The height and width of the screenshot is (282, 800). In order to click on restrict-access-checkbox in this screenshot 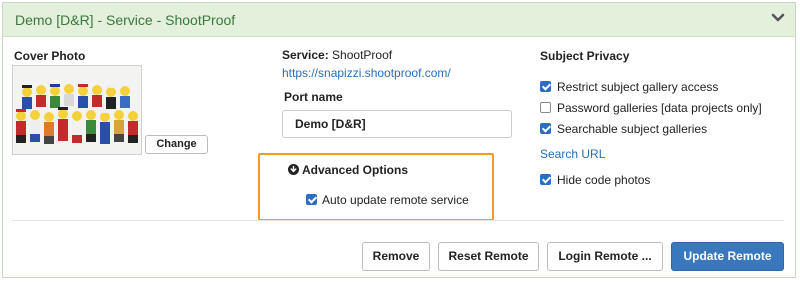, I will do `click(545, 86)`.